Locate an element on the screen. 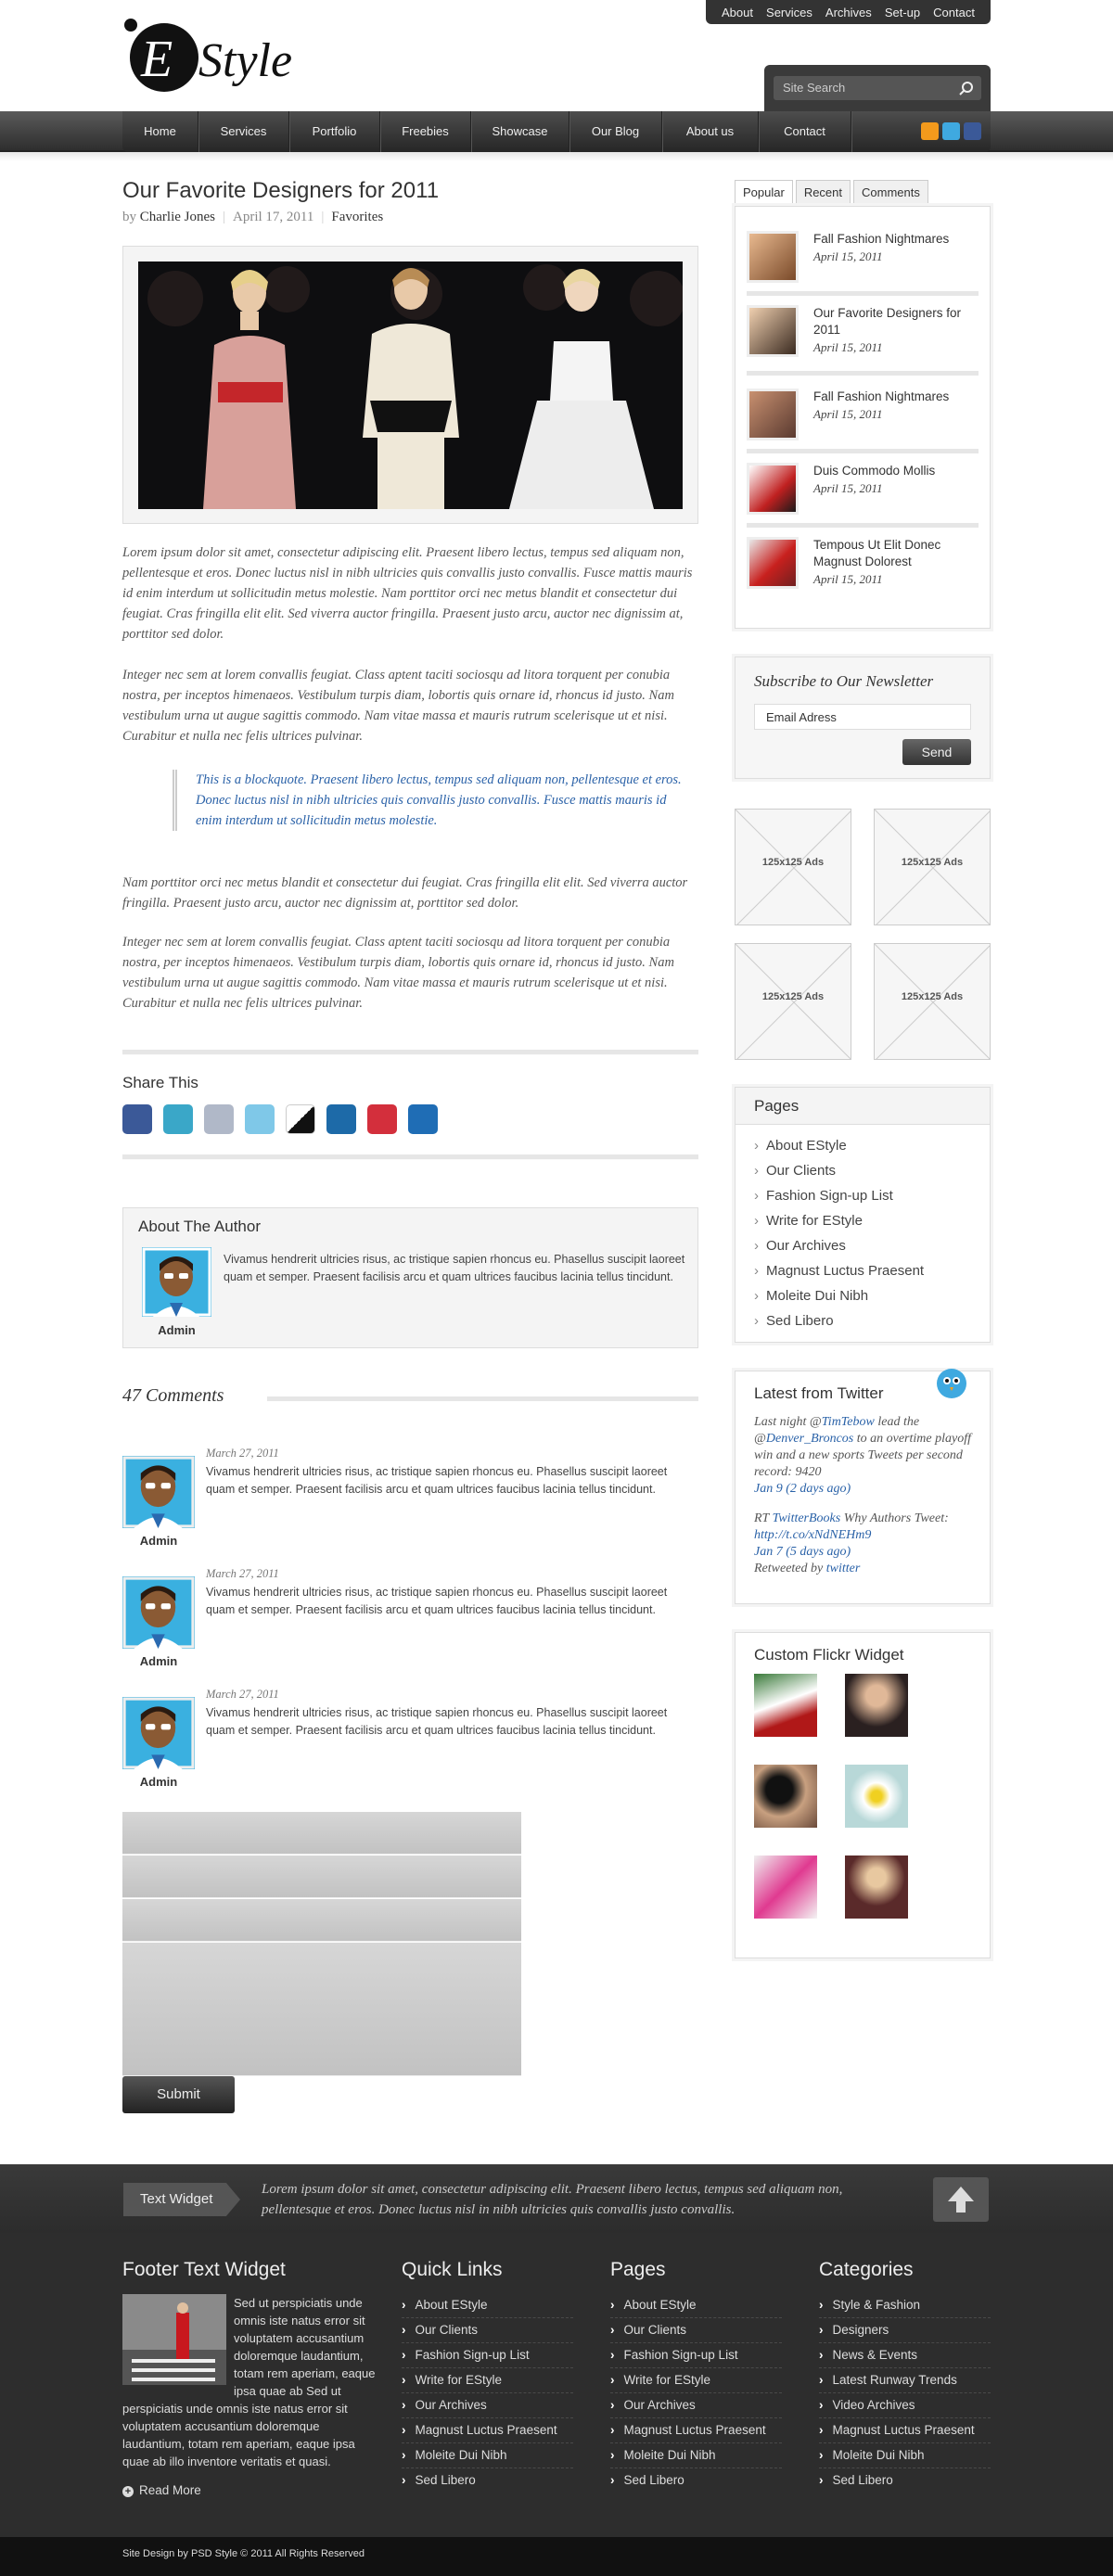 Image resolution: width=1113 pixels, height=2576 pixels. top-nav-setup: Set-up is located at coordinates (902, 12).